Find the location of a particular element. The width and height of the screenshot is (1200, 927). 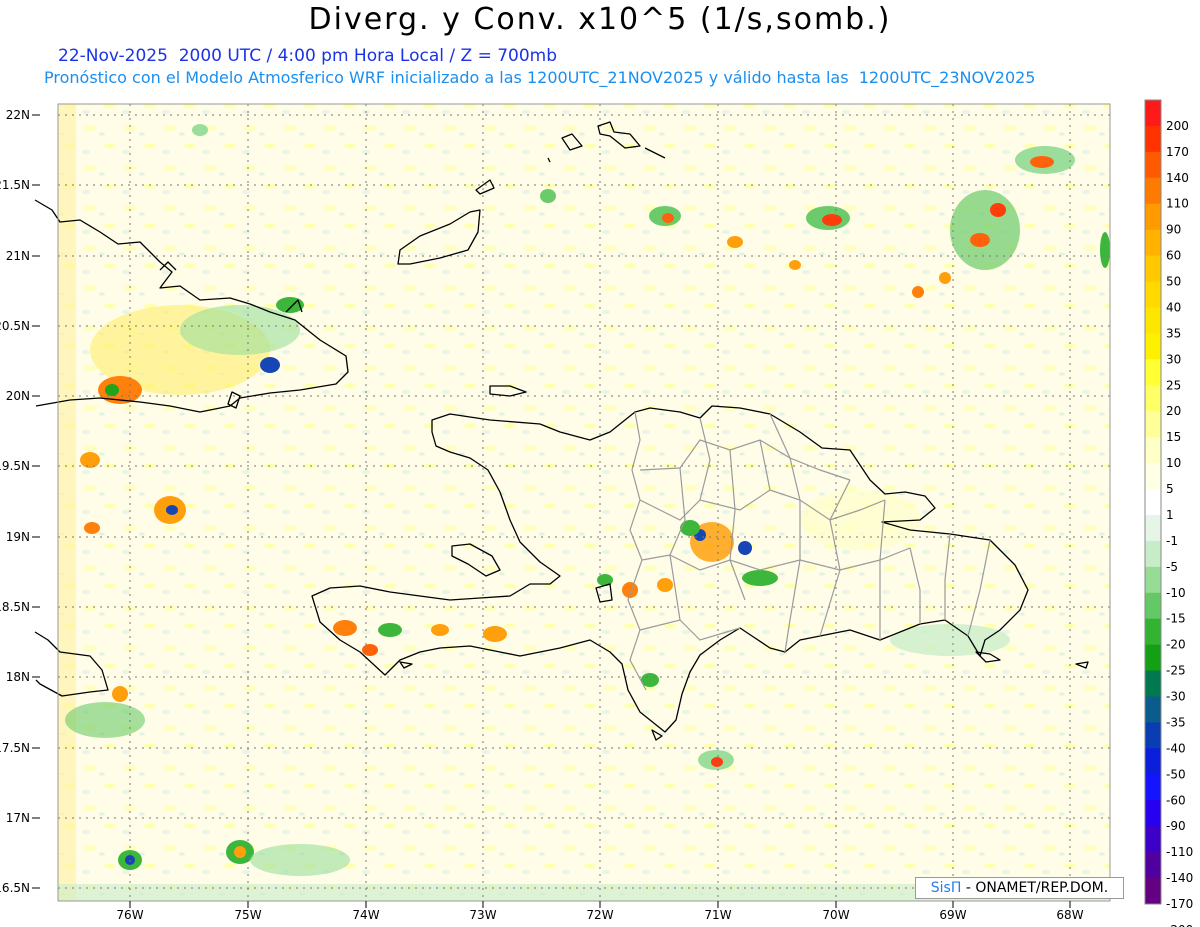

credit-brand: SisΠ is located at coordinates (946, 888).